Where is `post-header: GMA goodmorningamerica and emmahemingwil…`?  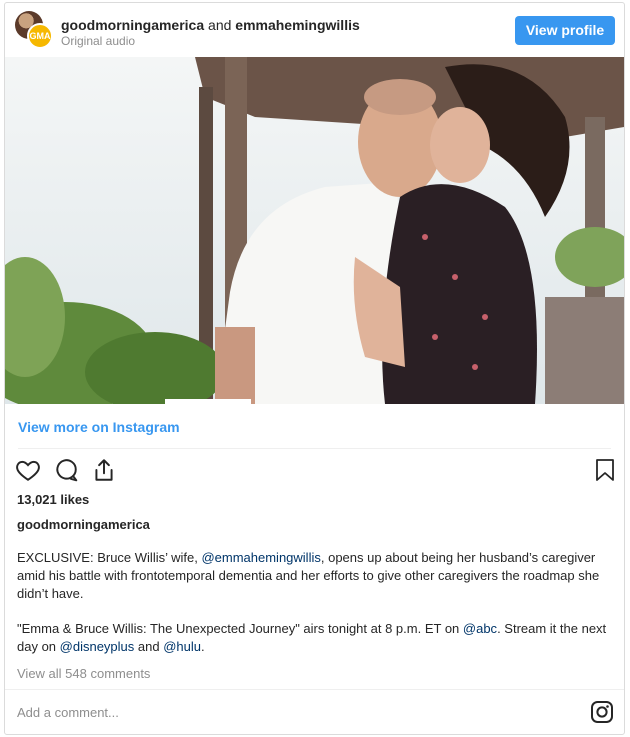
post-header: GMA goodmorningamerica and emmahemingwil… is located at coordinates (314, 30).